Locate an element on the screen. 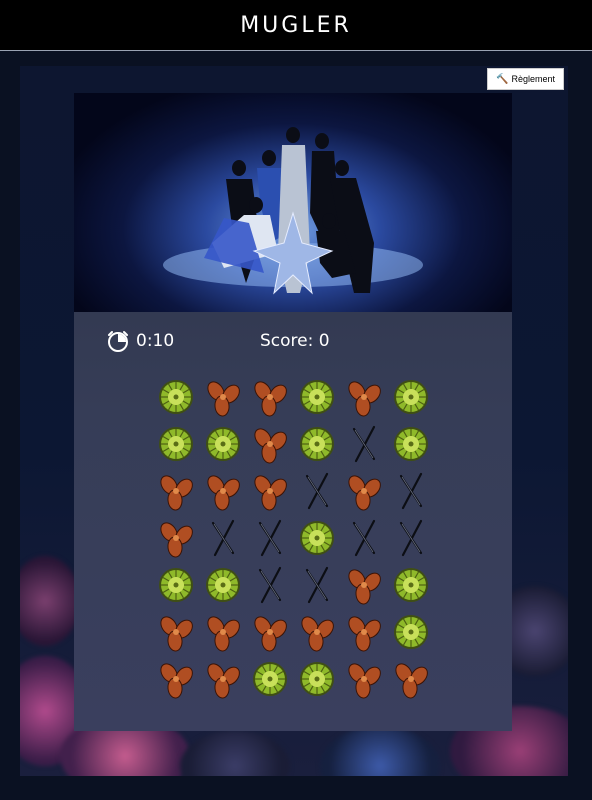 This screenshot has height=800, width=592. score-label: Score: 0 is located at coordinates (295, 341).